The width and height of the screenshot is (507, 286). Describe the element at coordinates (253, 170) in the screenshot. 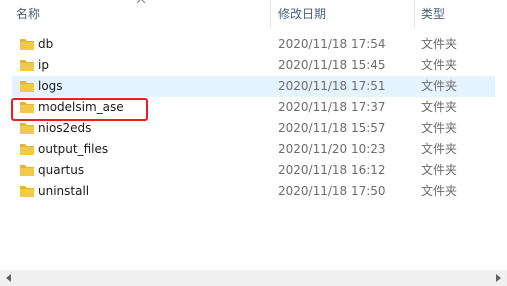

I see `file-row: quartus 2020/11/18 16:12 文件夹` at that location.